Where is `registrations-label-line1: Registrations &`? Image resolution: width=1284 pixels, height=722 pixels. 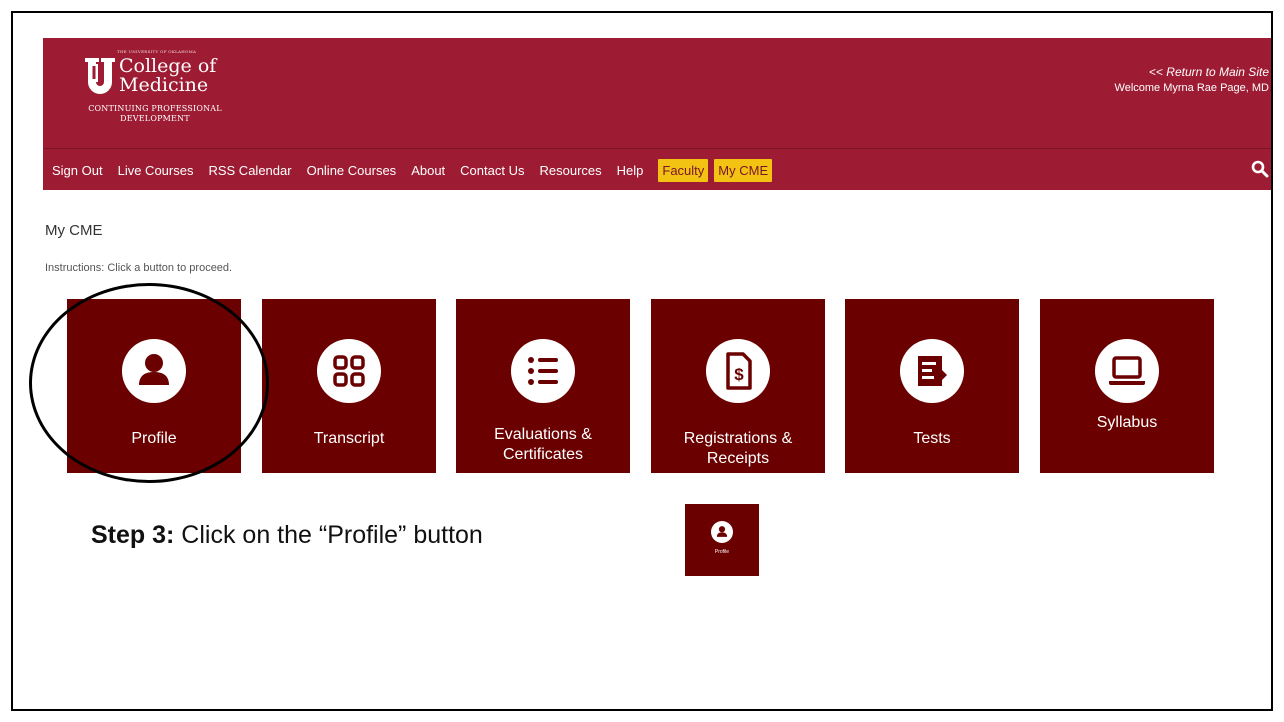
registrations-label-line1: Registrations & is located at coordinates (738, 438).